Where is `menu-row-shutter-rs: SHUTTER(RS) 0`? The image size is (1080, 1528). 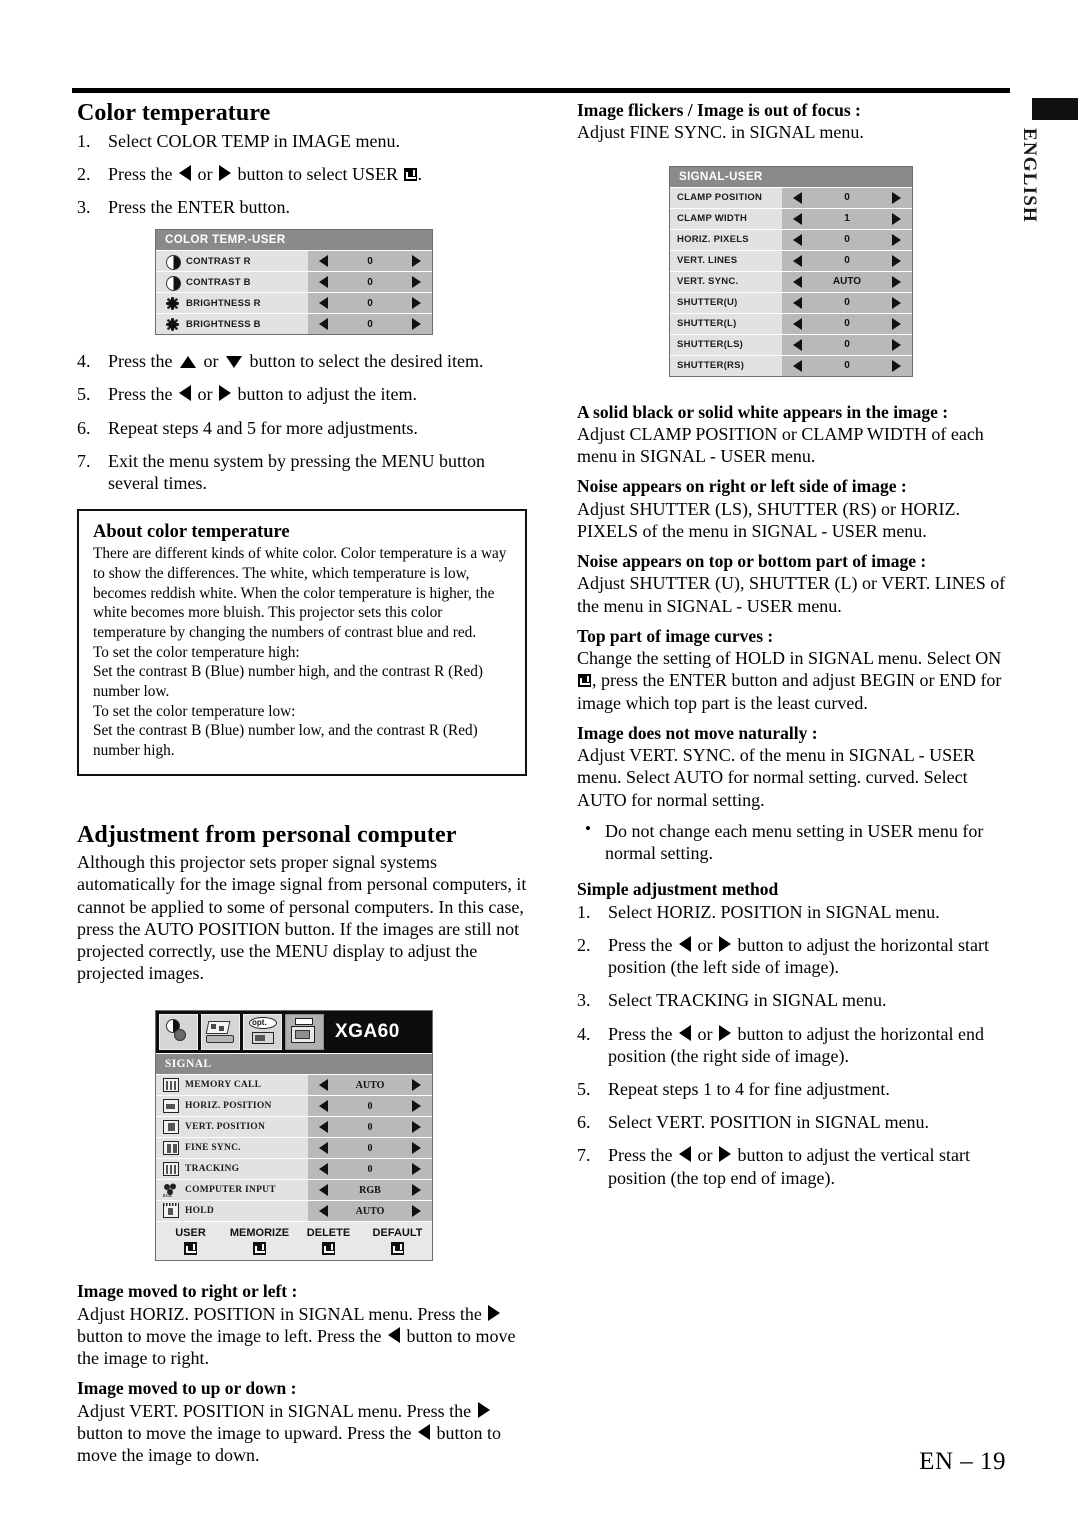 menu-row-shutter-rs: SHUTTER(RS) 0 is located at coordinates (791, 365).